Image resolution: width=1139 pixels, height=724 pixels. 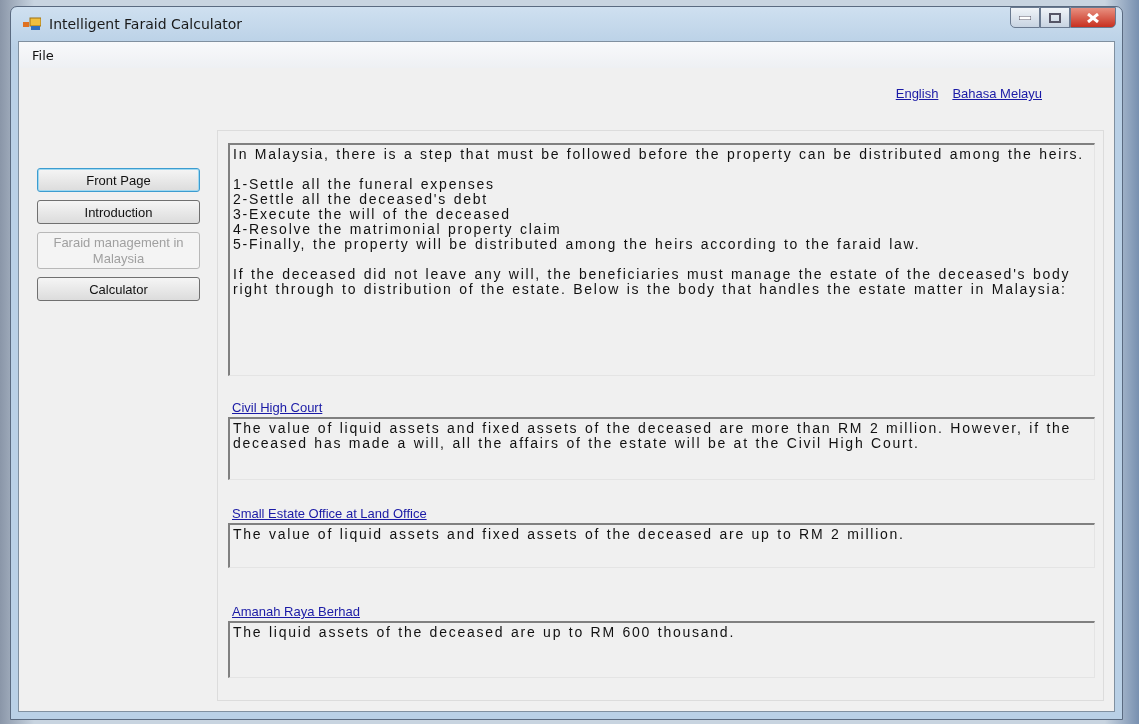 What do you see at coordinates (32, 24) in the screenshot?
I see `app-icon` at bounding box center [32, 24].